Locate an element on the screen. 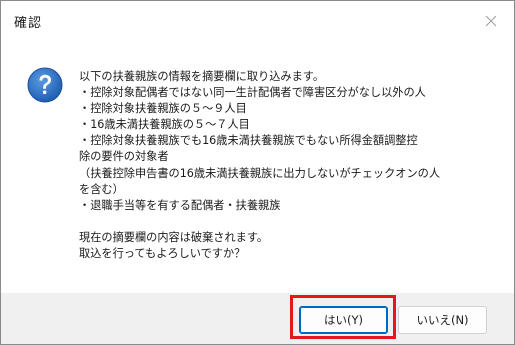 The image size is (515, 345). message-line: ・控除対象配偶者ではない同一生計配偶者で障害区分がなし以外の人 is located at coordinates (252, 93).